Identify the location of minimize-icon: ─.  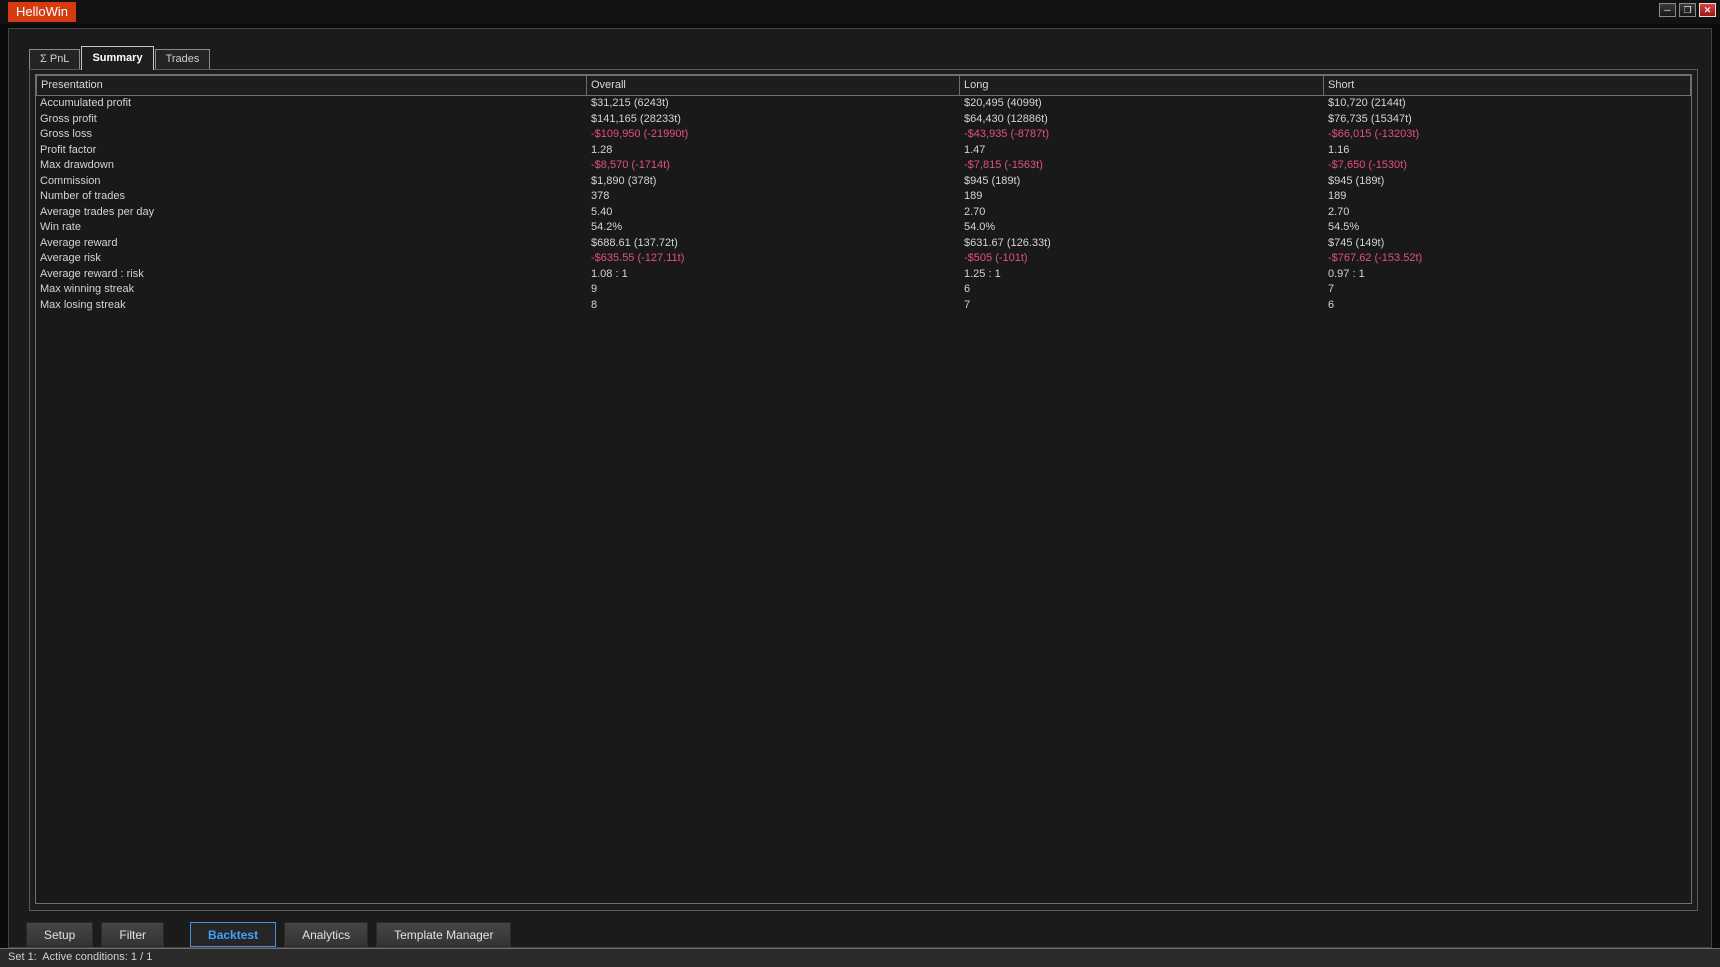
(1667, 10).